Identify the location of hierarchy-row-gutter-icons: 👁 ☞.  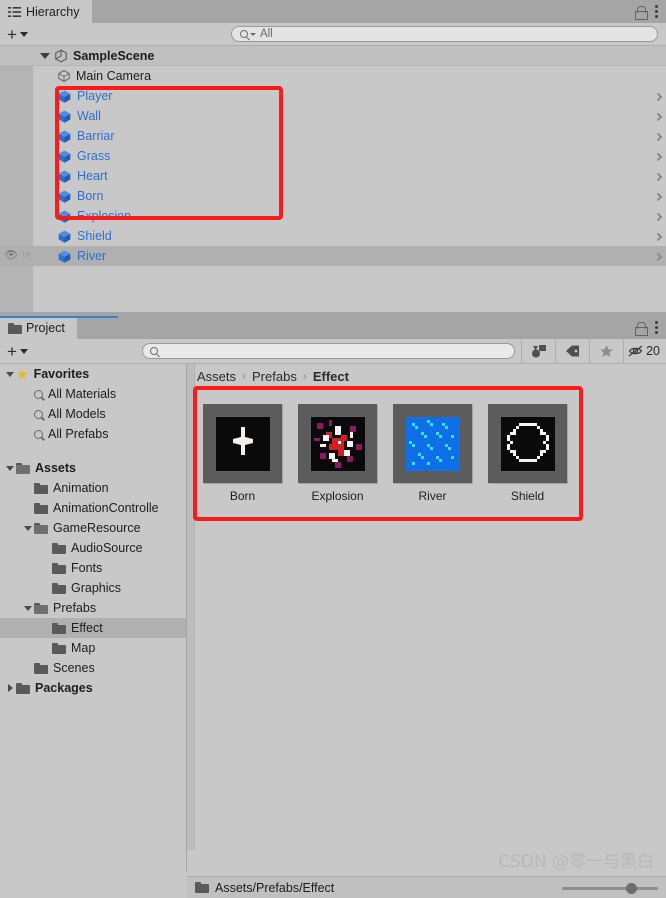
(18, 256).